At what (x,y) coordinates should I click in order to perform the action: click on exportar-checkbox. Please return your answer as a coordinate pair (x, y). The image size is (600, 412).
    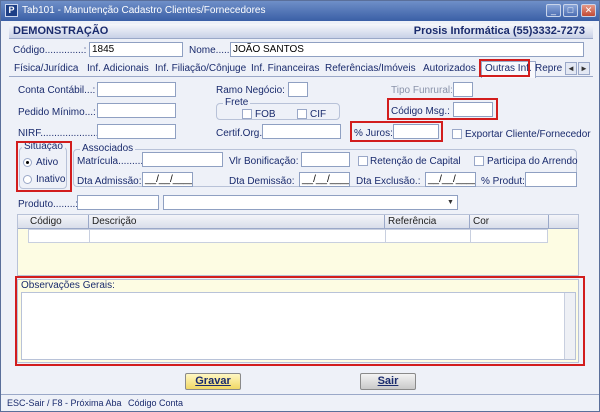
    Looking at the image, I should click on (457, 134).